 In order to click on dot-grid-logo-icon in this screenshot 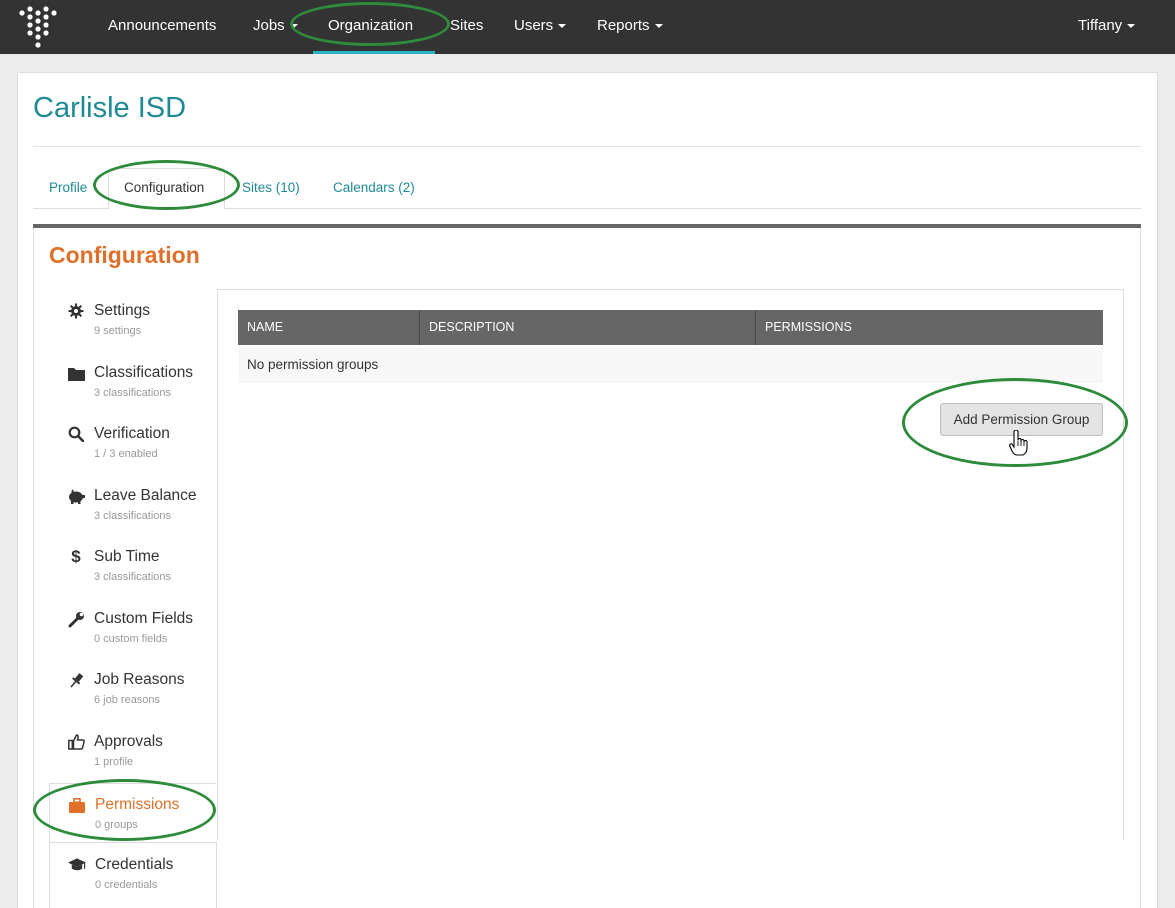, I will do `click(38, 27)`.